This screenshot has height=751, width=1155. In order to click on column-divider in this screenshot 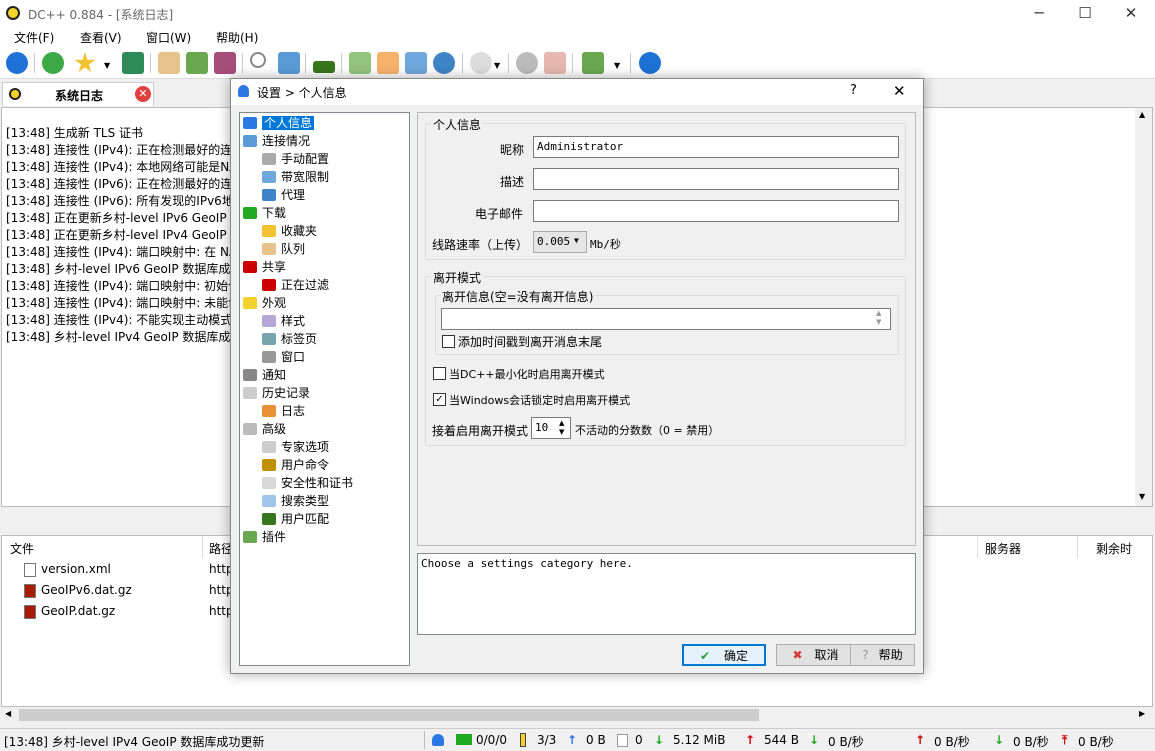, I will do `click(1077, 547)`.